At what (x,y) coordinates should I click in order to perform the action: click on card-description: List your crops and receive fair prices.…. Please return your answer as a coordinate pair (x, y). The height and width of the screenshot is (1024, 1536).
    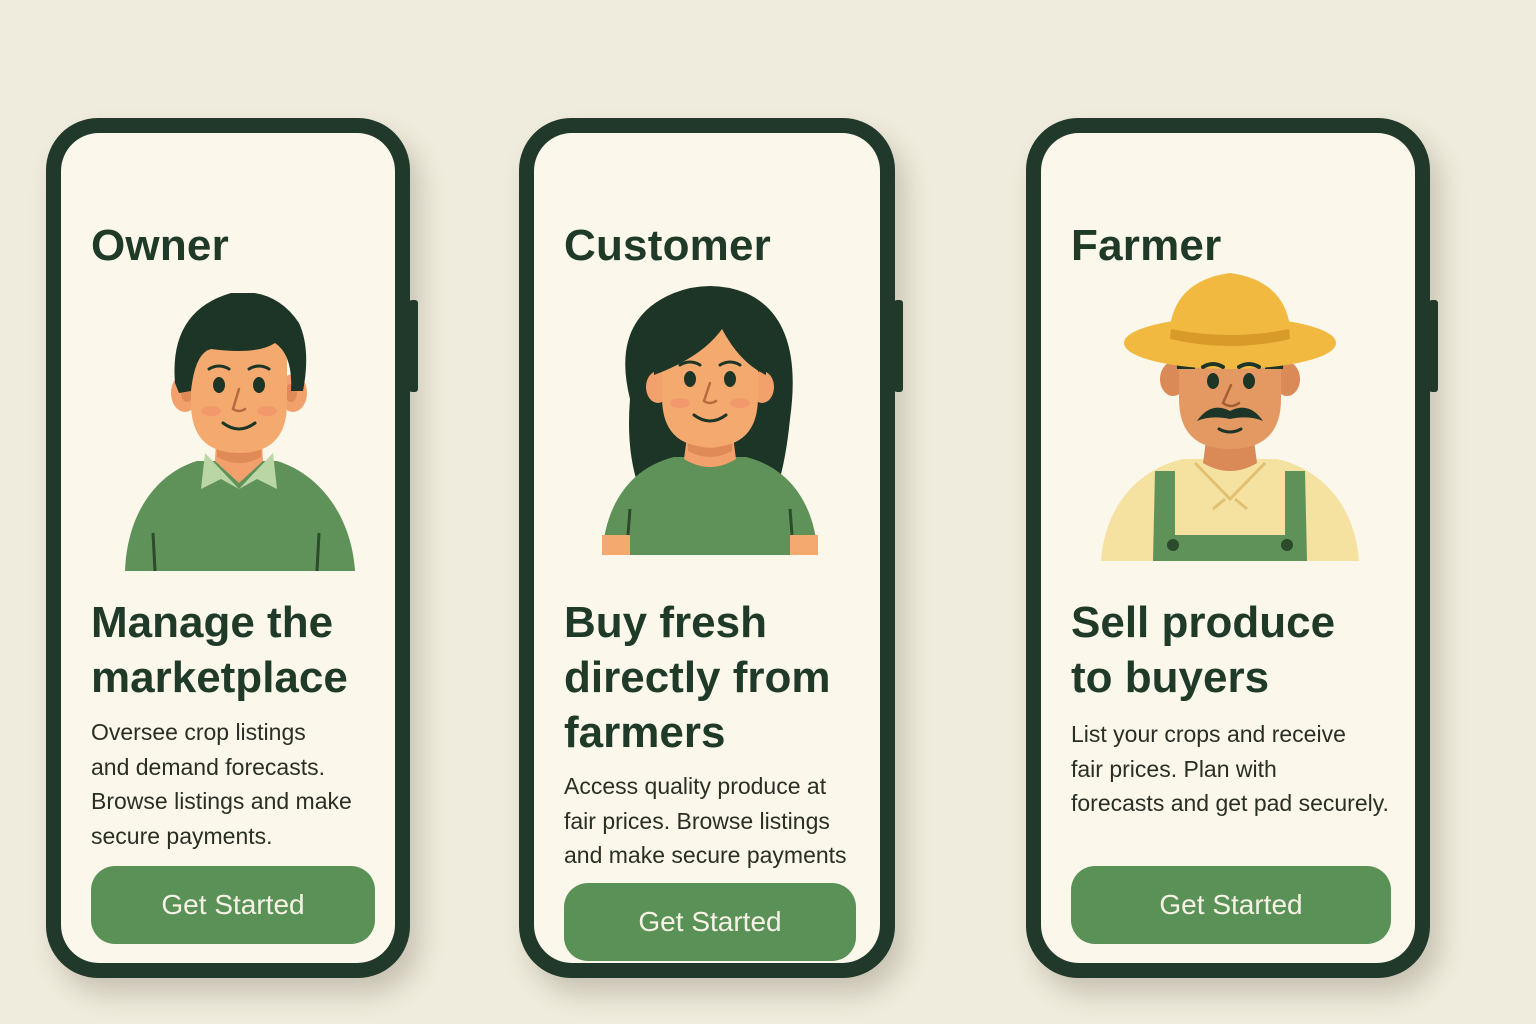
    Looking at the image, I should click on (1230, 768).